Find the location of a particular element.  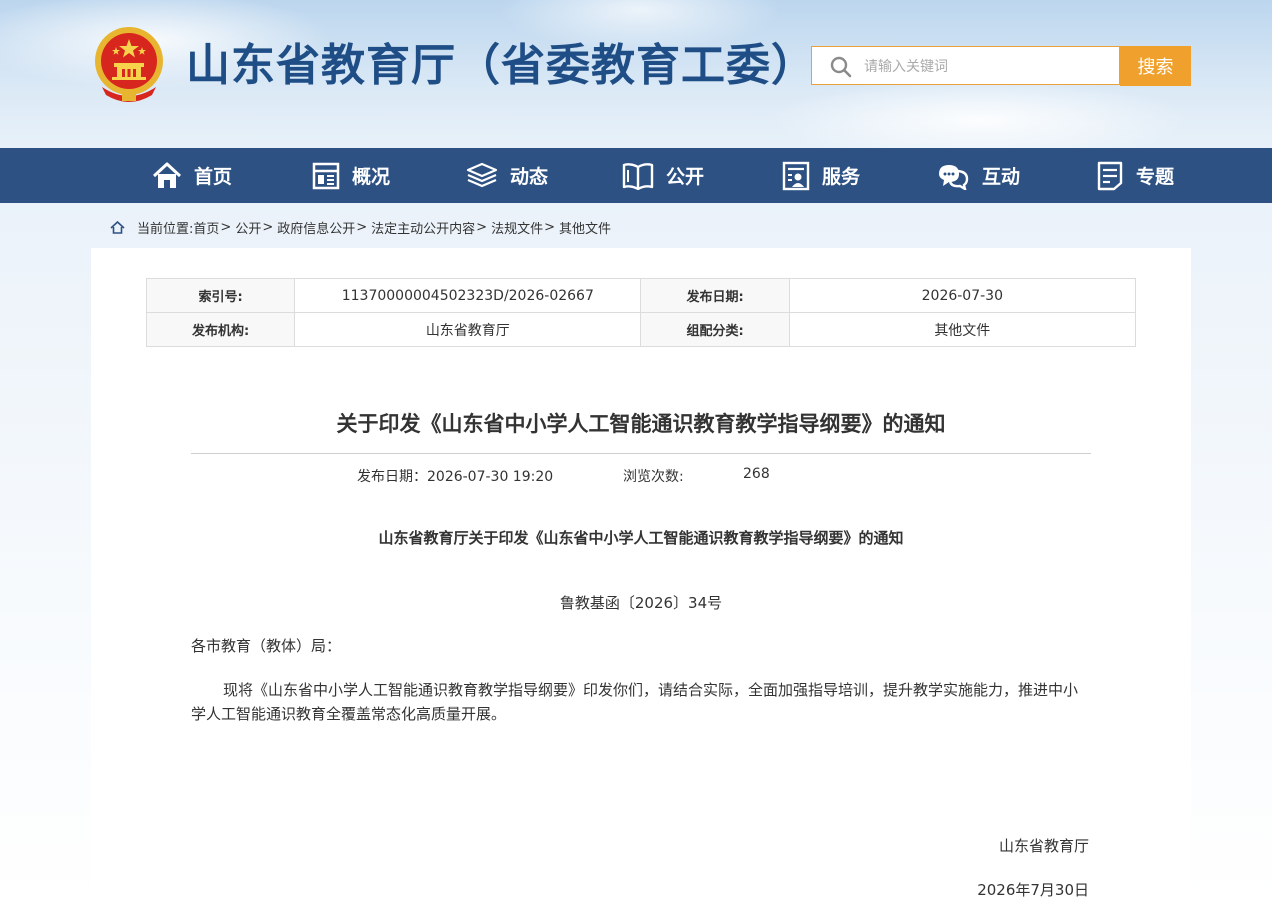

search-box is located at coordinates (965, 66).